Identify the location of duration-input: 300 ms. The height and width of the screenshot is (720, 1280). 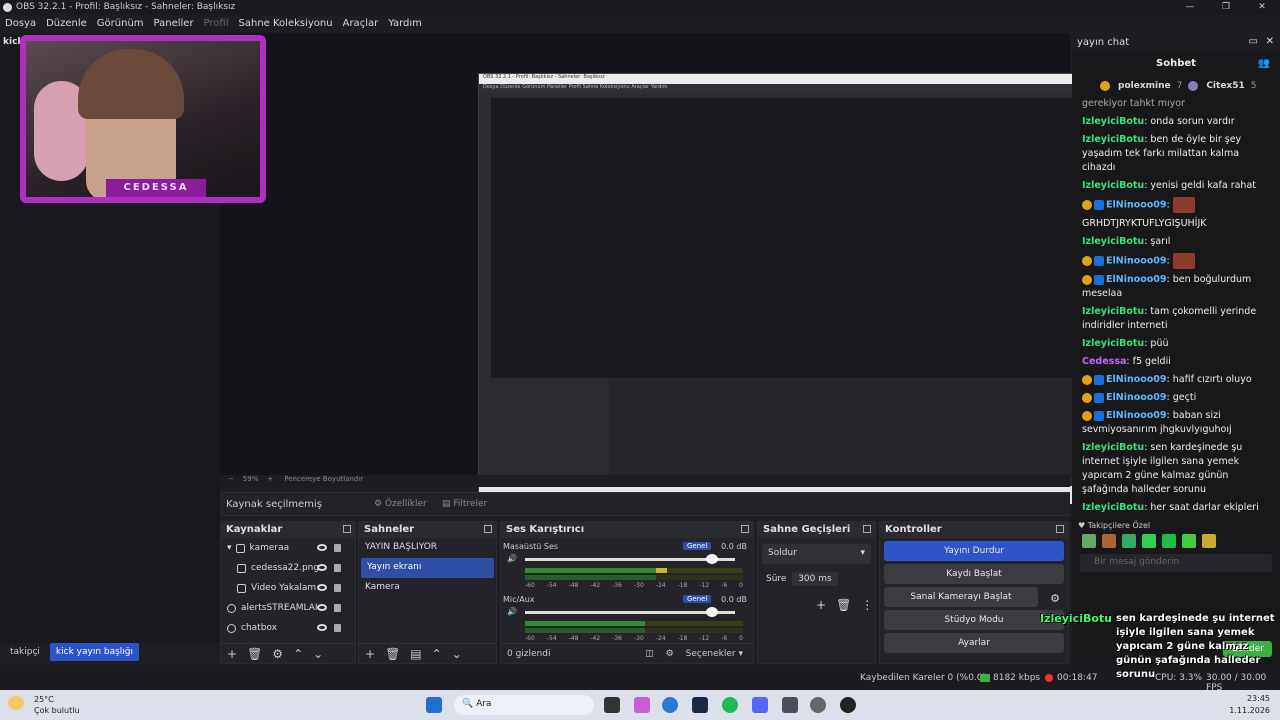
(815, 579).